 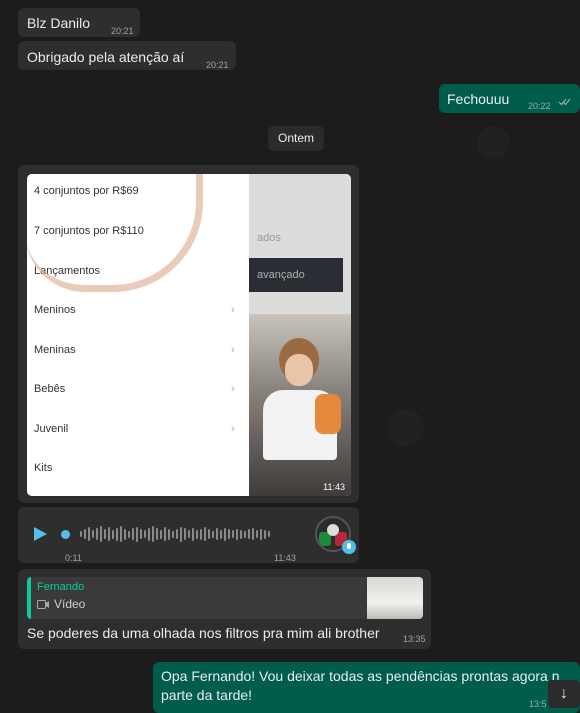 I want to click on message-incoming: Blz Danilo 20:21, so click(x=79, y=22).